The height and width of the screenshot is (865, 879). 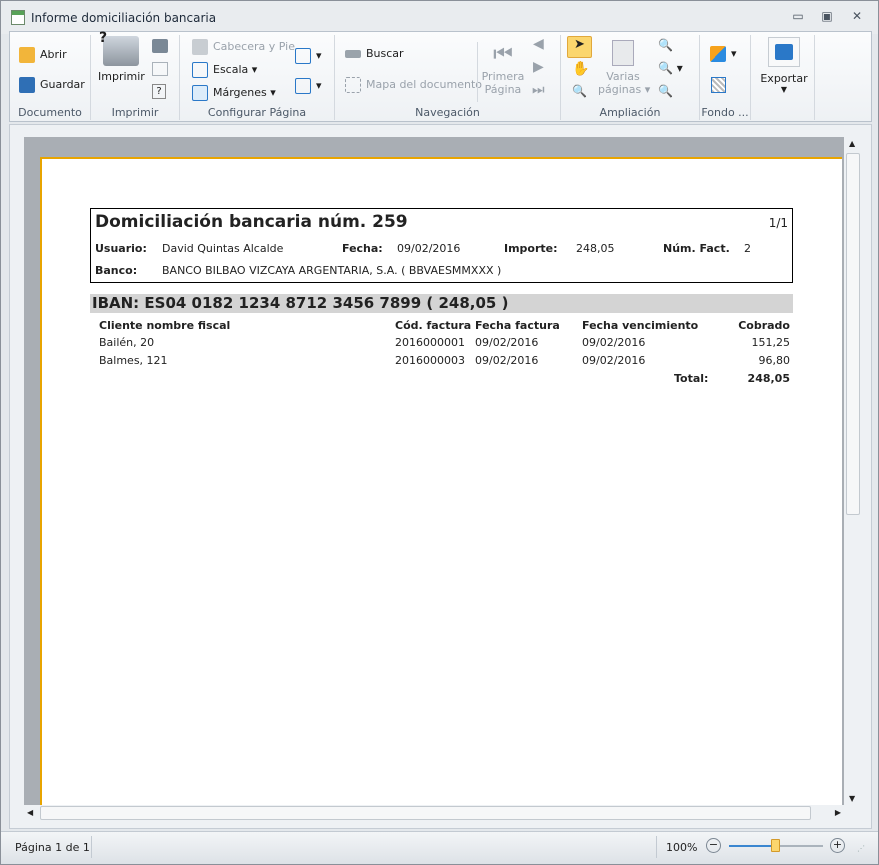 I want to click on horizontal-scrollbar: ◀ ▶, so click(x=434, y=813).